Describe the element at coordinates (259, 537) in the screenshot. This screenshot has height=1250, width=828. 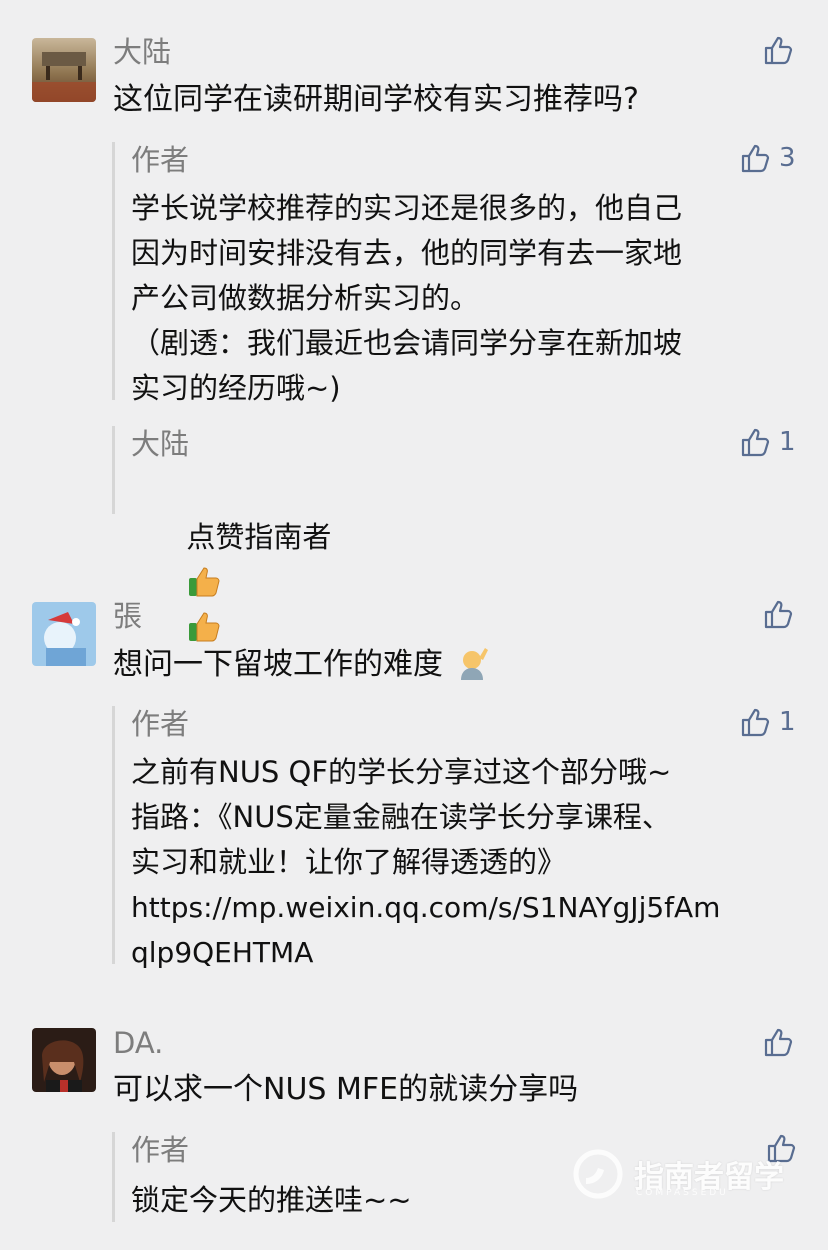
I see `reply-text: 点赞指南者` at that location.